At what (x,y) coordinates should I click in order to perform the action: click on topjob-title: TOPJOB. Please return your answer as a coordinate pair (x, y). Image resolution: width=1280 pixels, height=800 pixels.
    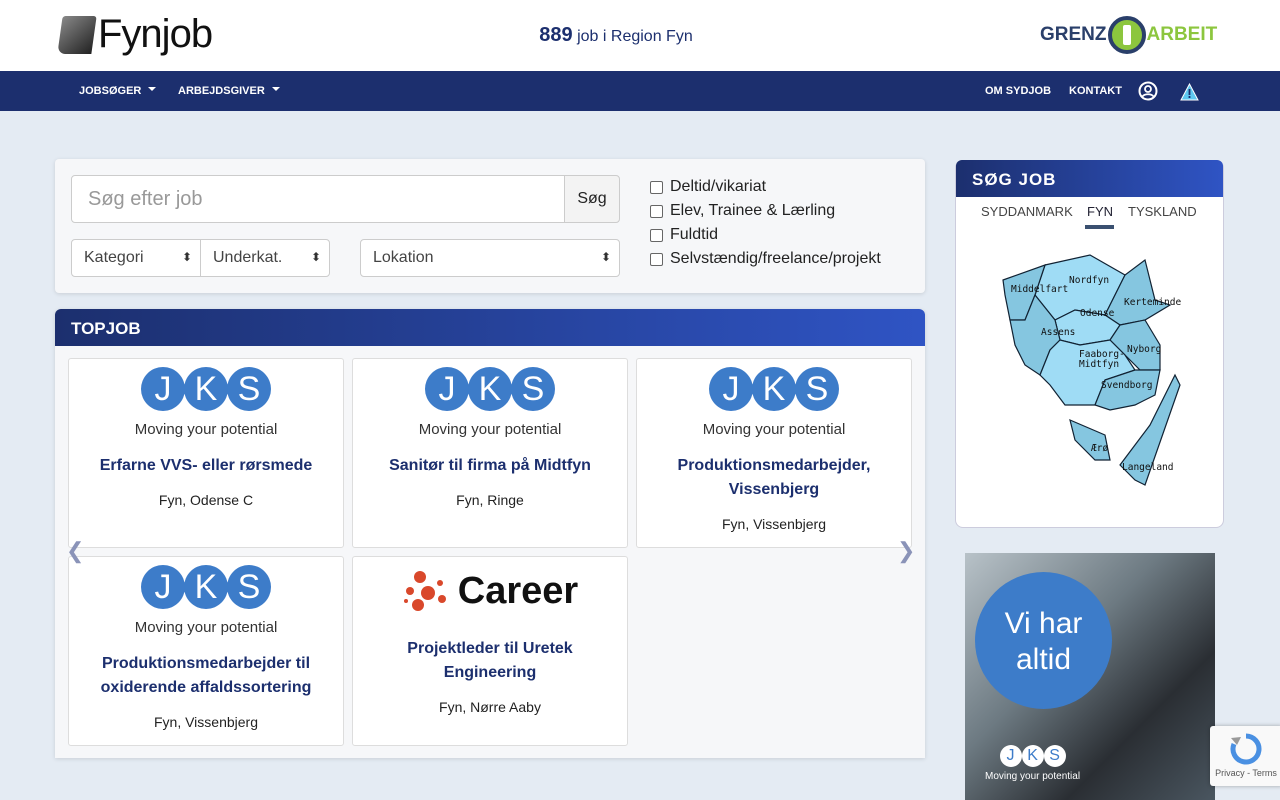
    Looking at the image, I should click on (490, 327).